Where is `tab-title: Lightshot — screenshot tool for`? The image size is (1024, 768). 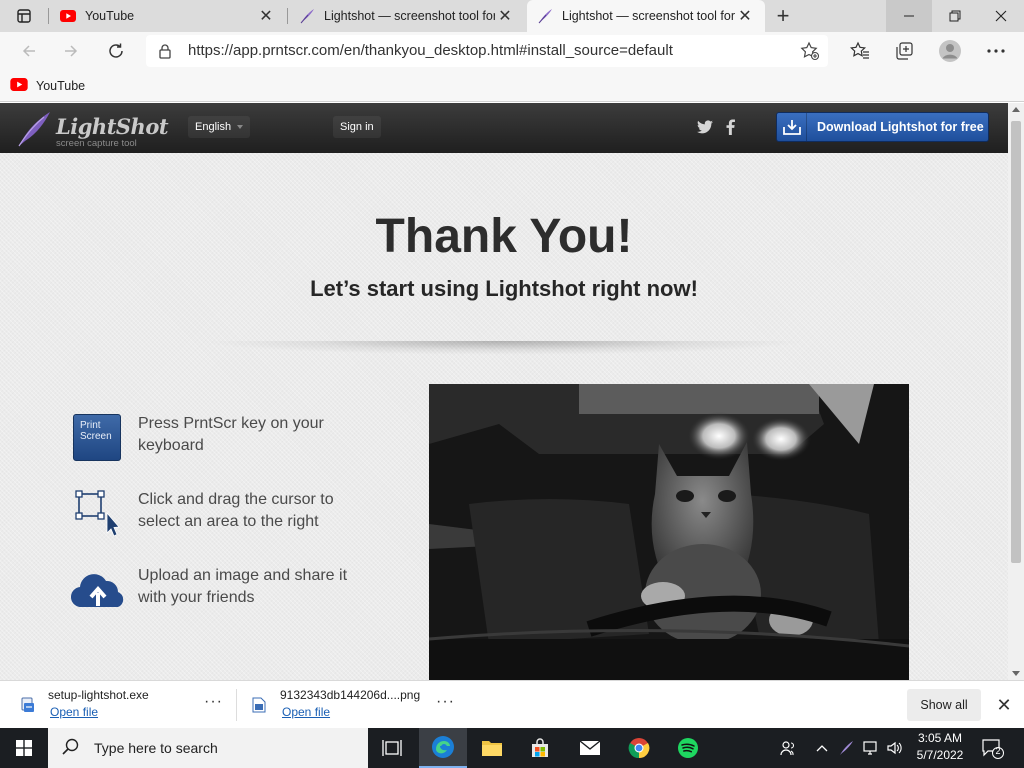 tab-title: Lightshot — screenshot tool for is located at coordinates (409, 16).